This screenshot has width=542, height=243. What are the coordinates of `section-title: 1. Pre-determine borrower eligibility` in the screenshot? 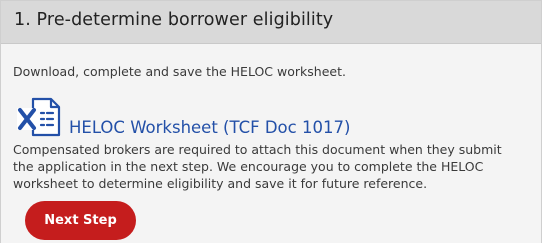 It's located at (174, 20).